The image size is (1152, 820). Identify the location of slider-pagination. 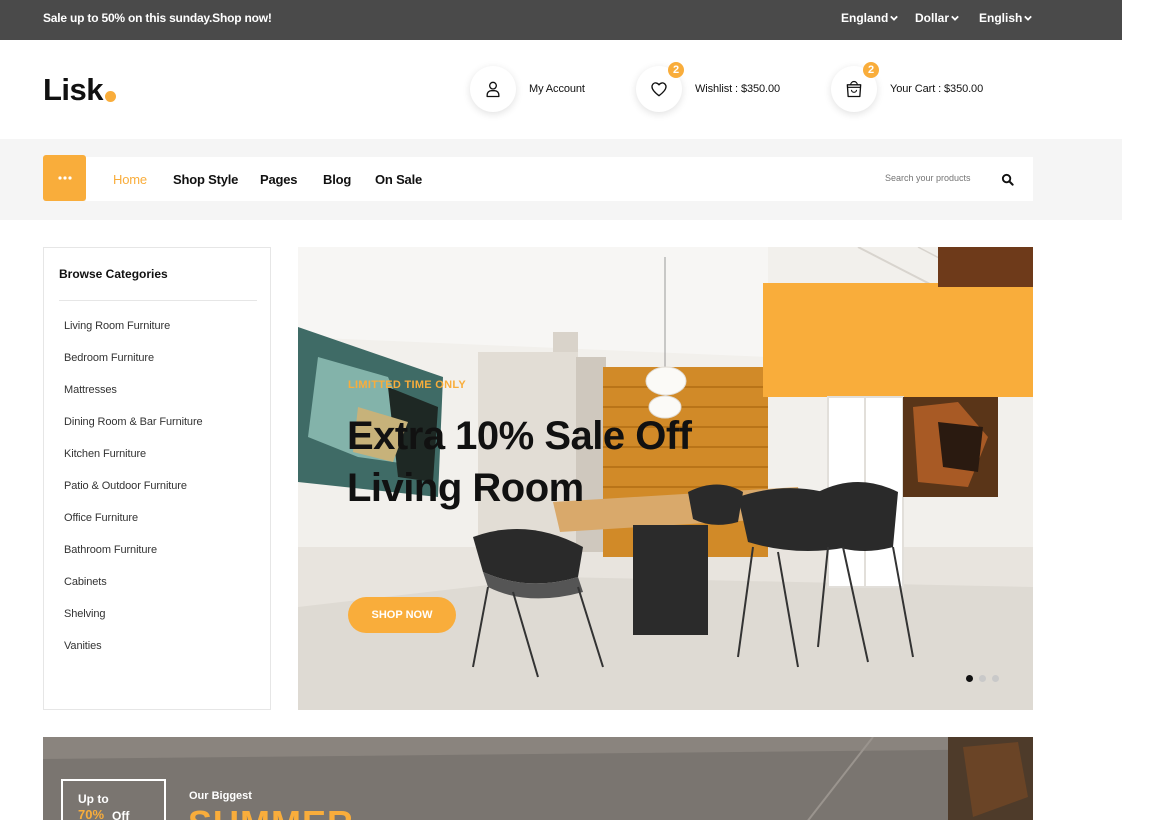
(982, 678).